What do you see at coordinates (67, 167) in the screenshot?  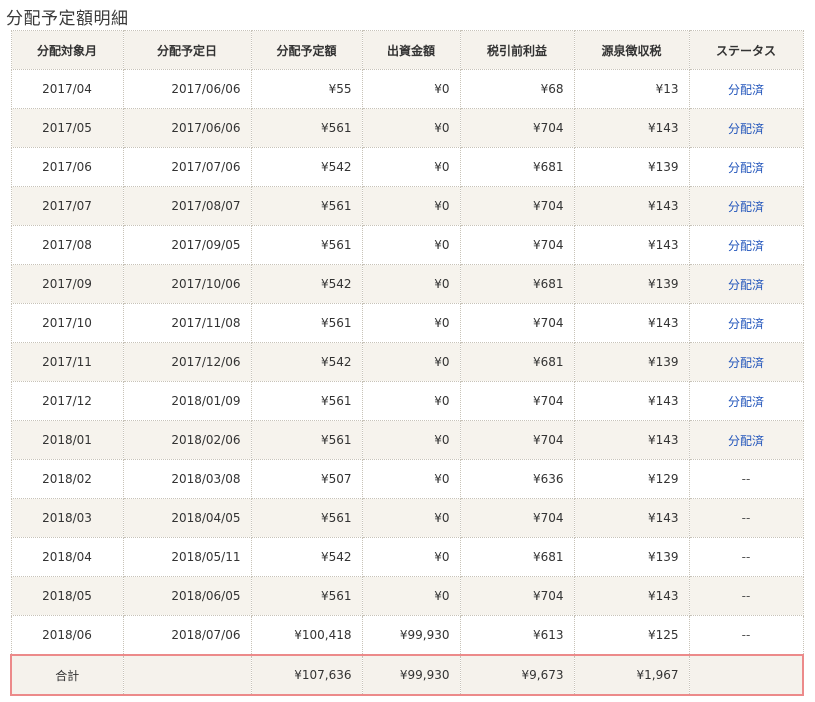 I see `cell-target-month: 2017/06` at bounding box center [67, 167].